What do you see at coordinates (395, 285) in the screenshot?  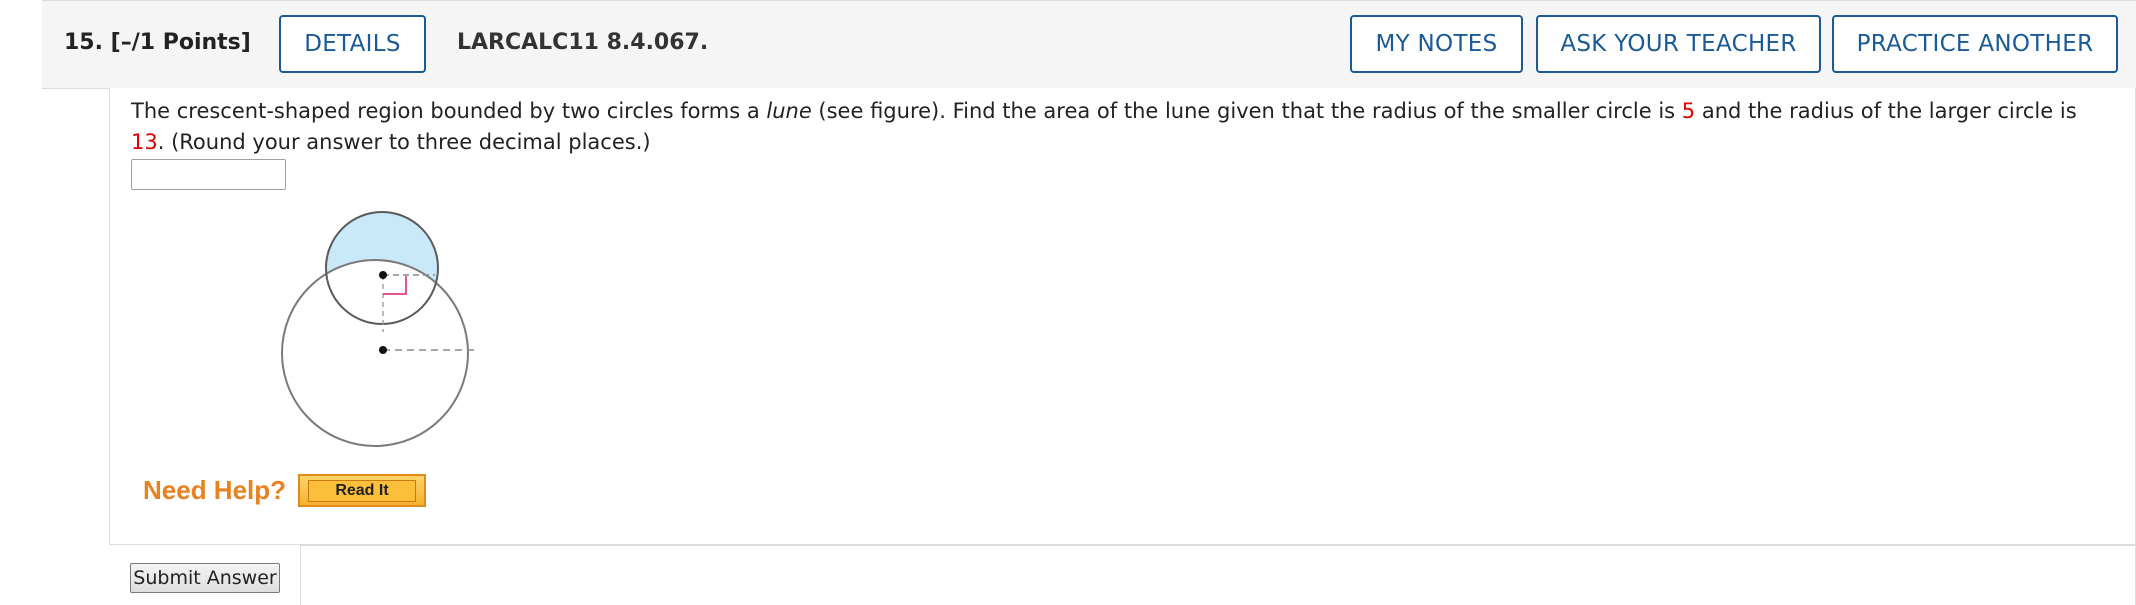 I see `right-angle-marker` at bounding box center [395, 285].